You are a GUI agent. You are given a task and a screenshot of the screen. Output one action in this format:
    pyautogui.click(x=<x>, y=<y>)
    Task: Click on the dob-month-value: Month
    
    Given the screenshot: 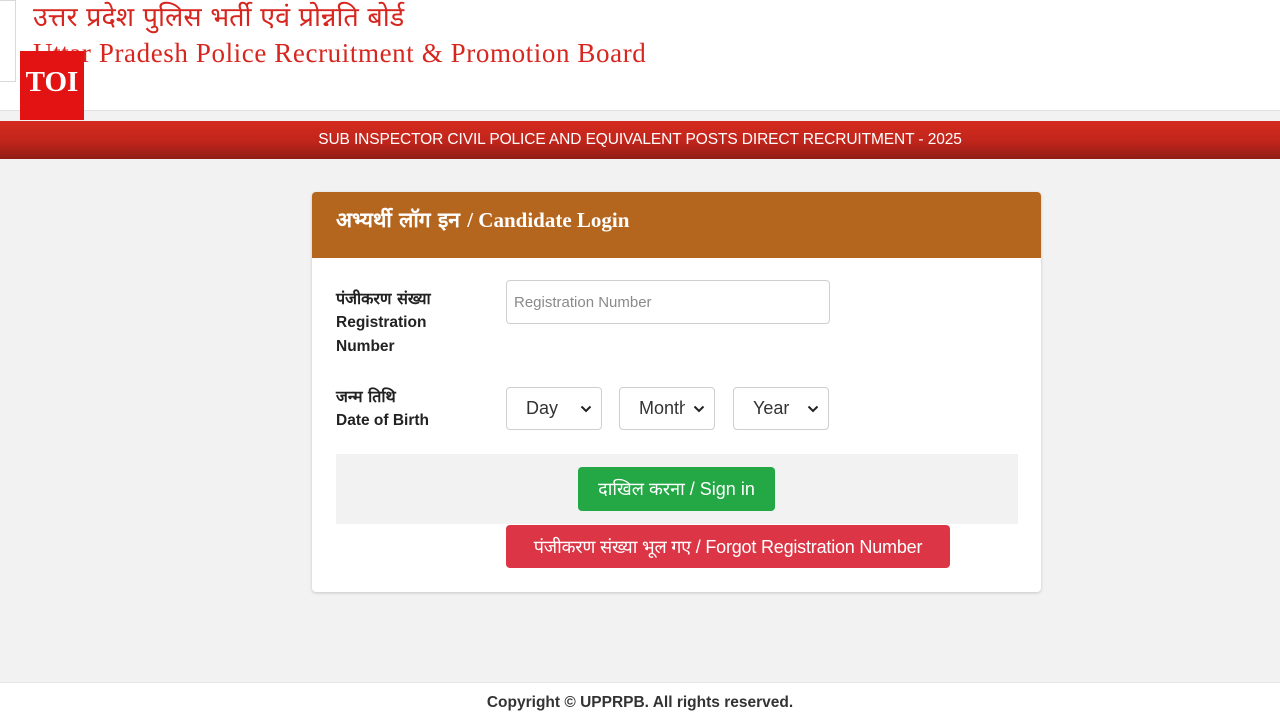 What is the action you would take?
    pyautogui.click(x=662, y=408)
    